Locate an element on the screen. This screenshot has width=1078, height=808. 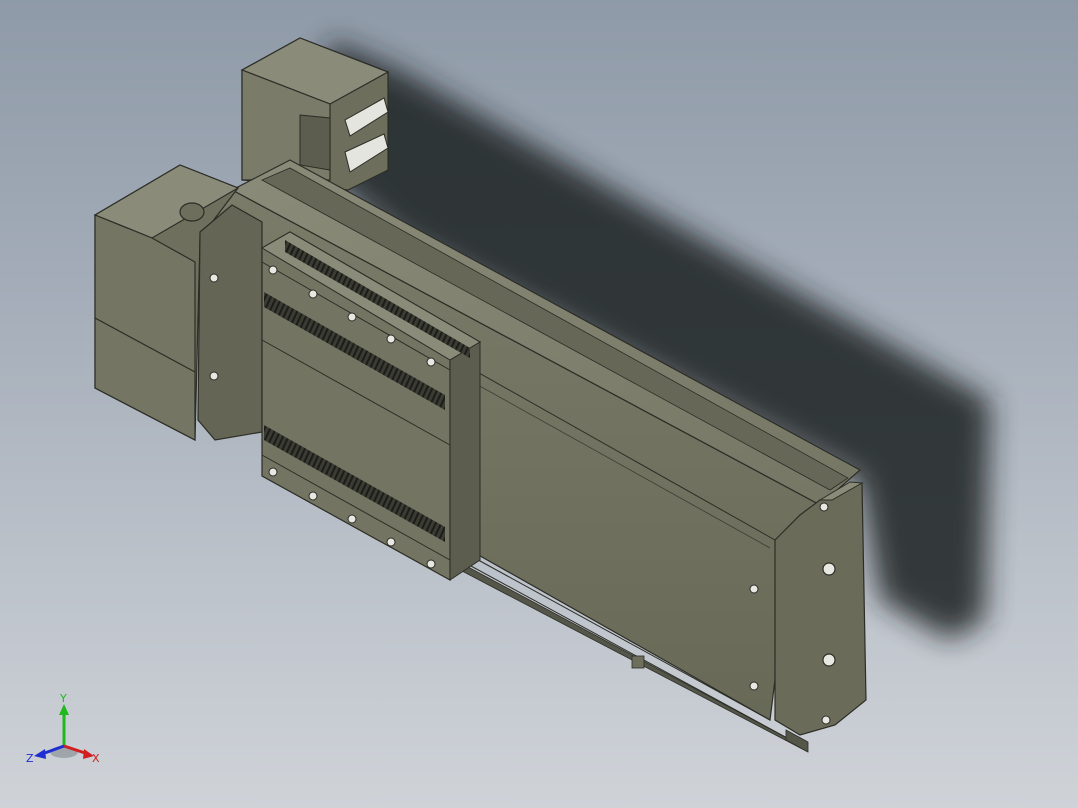
orientation-triad: Y X Z is located at coordinates (63, 728).